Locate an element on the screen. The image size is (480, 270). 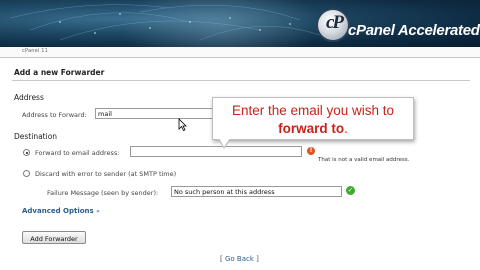
failure-message-input is located at coordinates (256, 191).